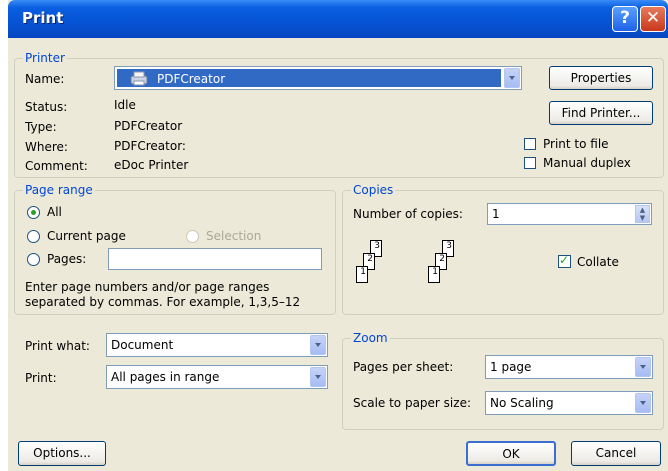  What do you see at coordinates (625, 19) in the screenshot?
I see `help-icon: ?` at bounding box center [625, 19].